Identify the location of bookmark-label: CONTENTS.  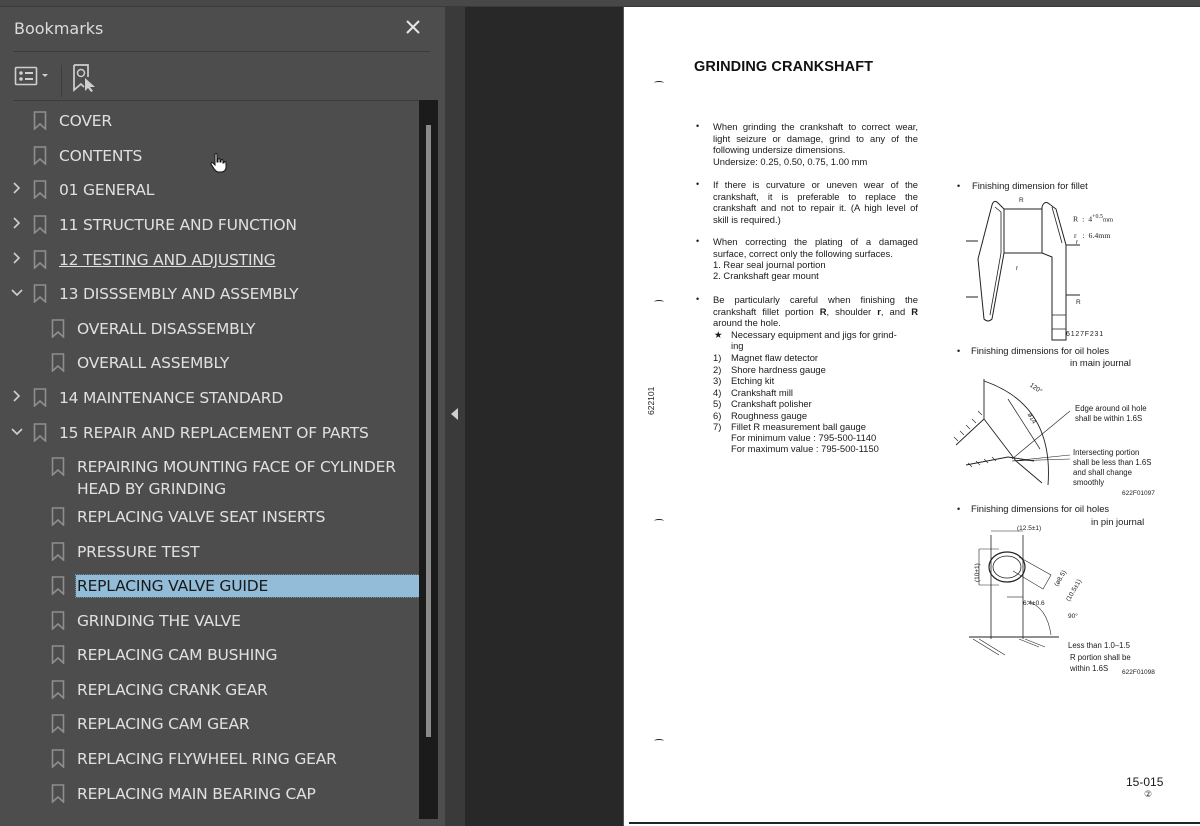
(101, 156).